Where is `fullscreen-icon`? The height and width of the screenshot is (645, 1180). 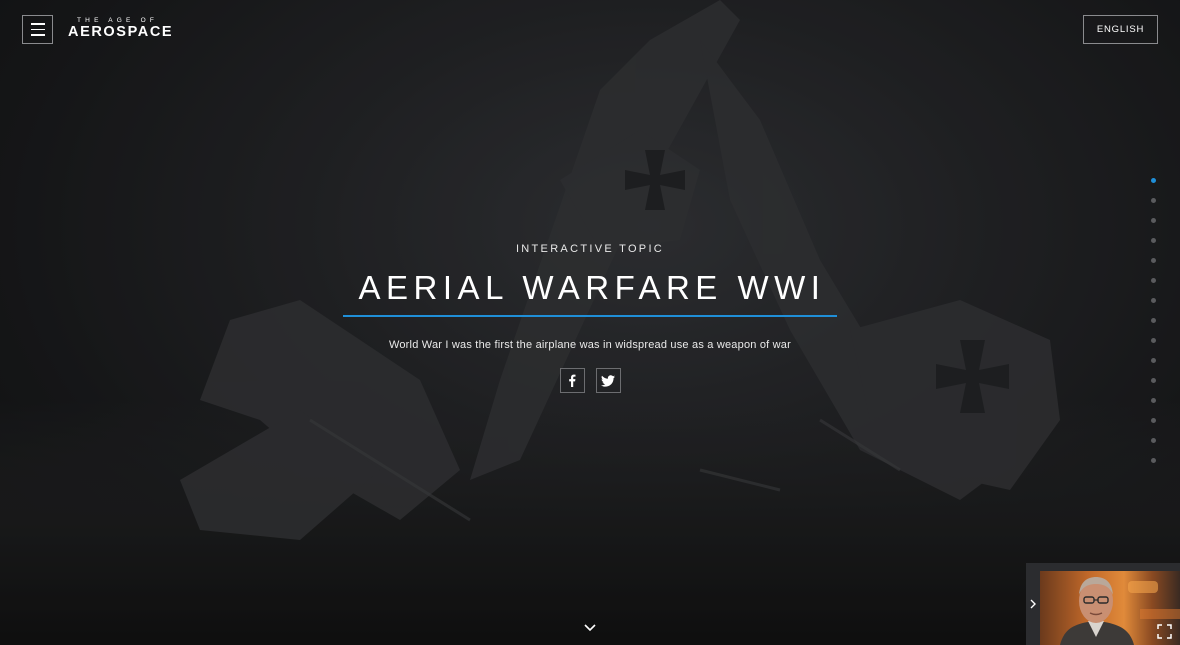
fullscreen-icon is located at coordinates (1164, 631).